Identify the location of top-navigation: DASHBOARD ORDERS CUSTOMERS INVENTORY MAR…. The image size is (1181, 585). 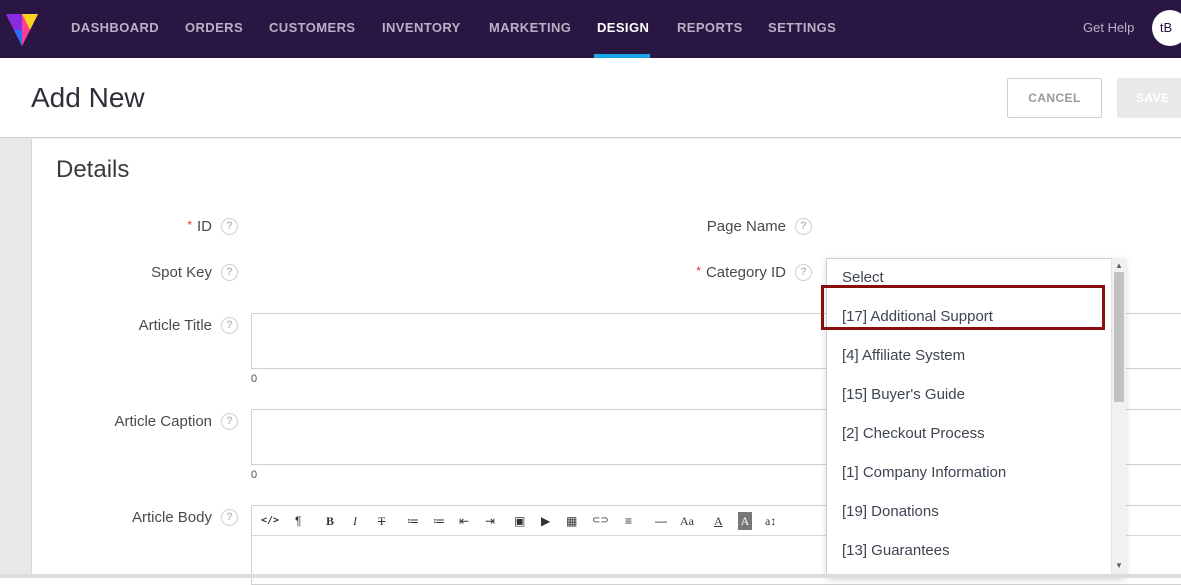
(590, 29).